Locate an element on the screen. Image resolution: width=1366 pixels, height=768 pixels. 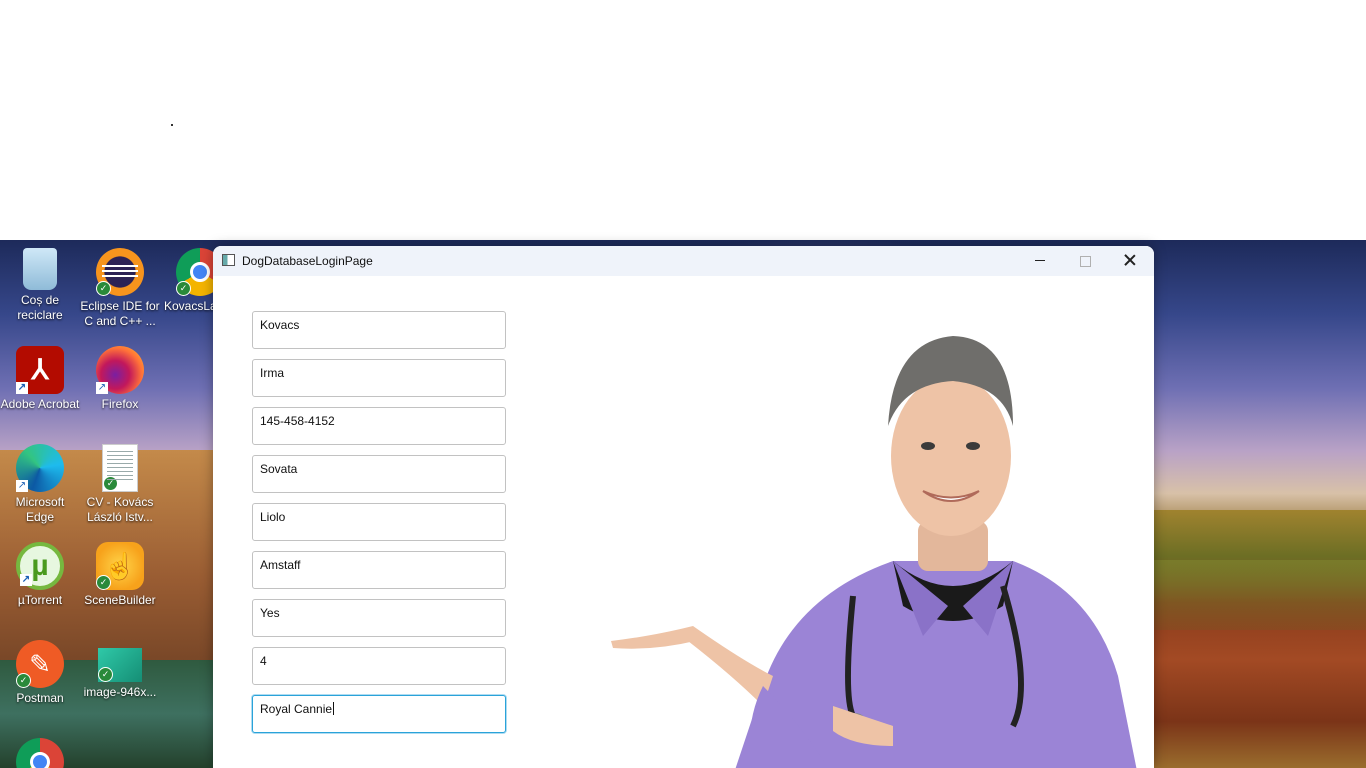
desktop-icon-chrome is located at coordinates (40, 753).